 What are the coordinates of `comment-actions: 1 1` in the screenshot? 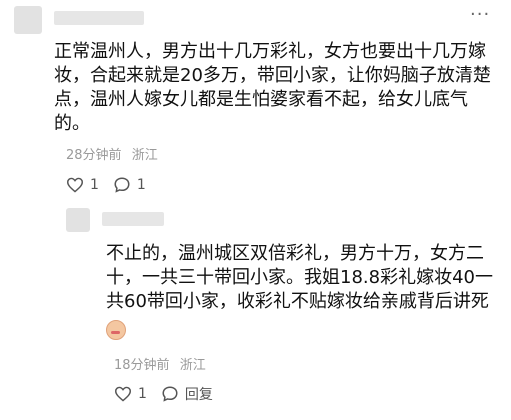 It's located at (113, 185).